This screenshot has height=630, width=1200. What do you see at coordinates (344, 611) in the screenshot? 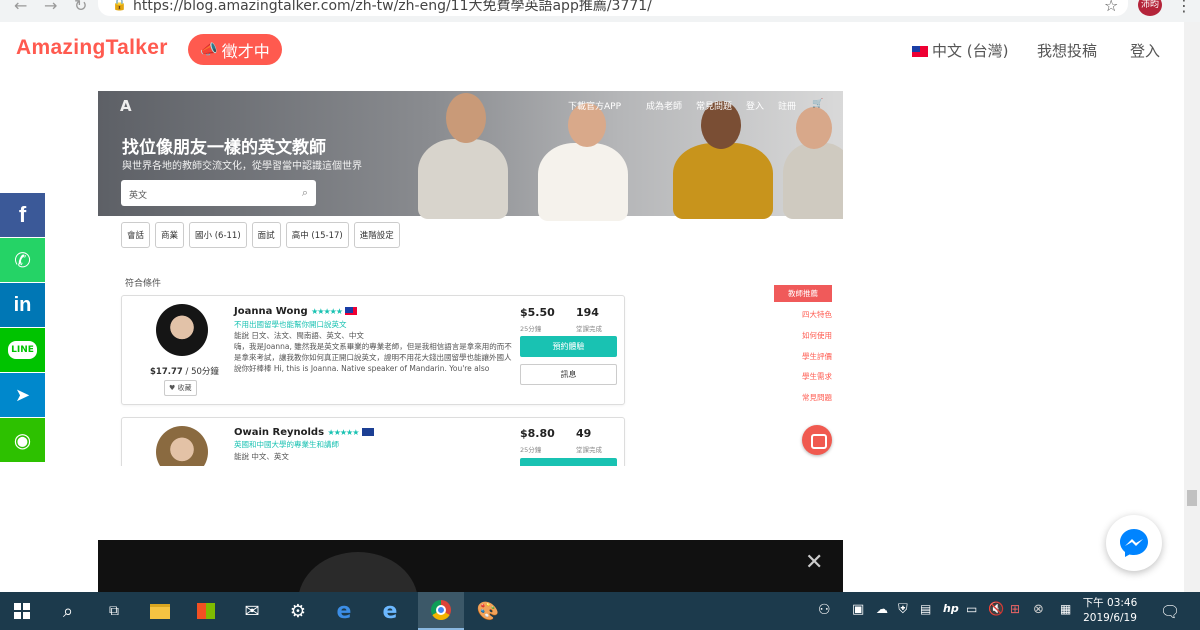
I see `edge-icon: e` at bounding box center [344, 611].